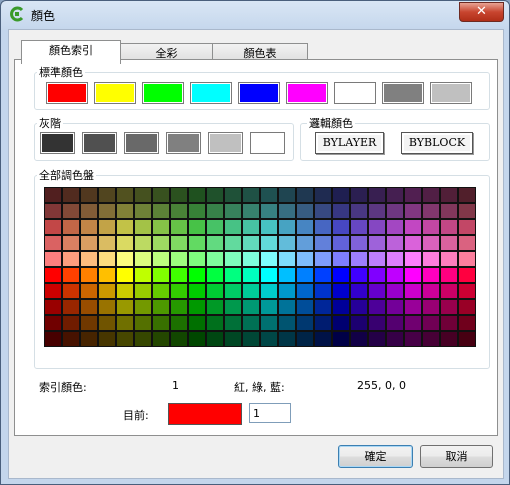  I want to click on bylayer-button: BYLAYER, so click(349, 143).